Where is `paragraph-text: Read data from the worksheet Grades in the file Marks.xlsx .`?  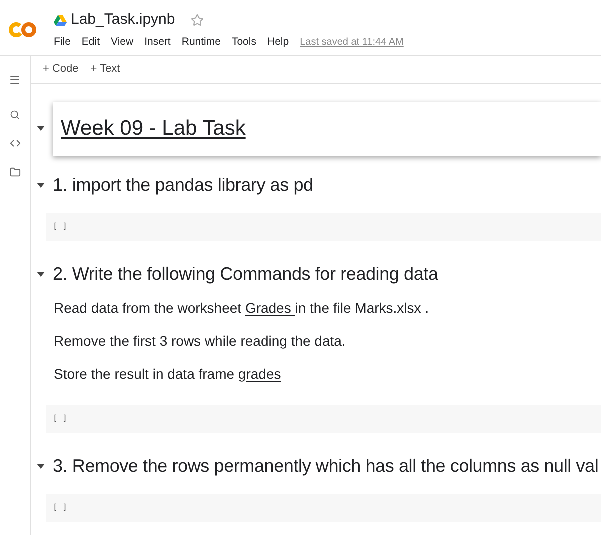
paragraph-text: Read data from the worksheet Grades in the file Marks.xlsx . is located at coordinates (242, 308).